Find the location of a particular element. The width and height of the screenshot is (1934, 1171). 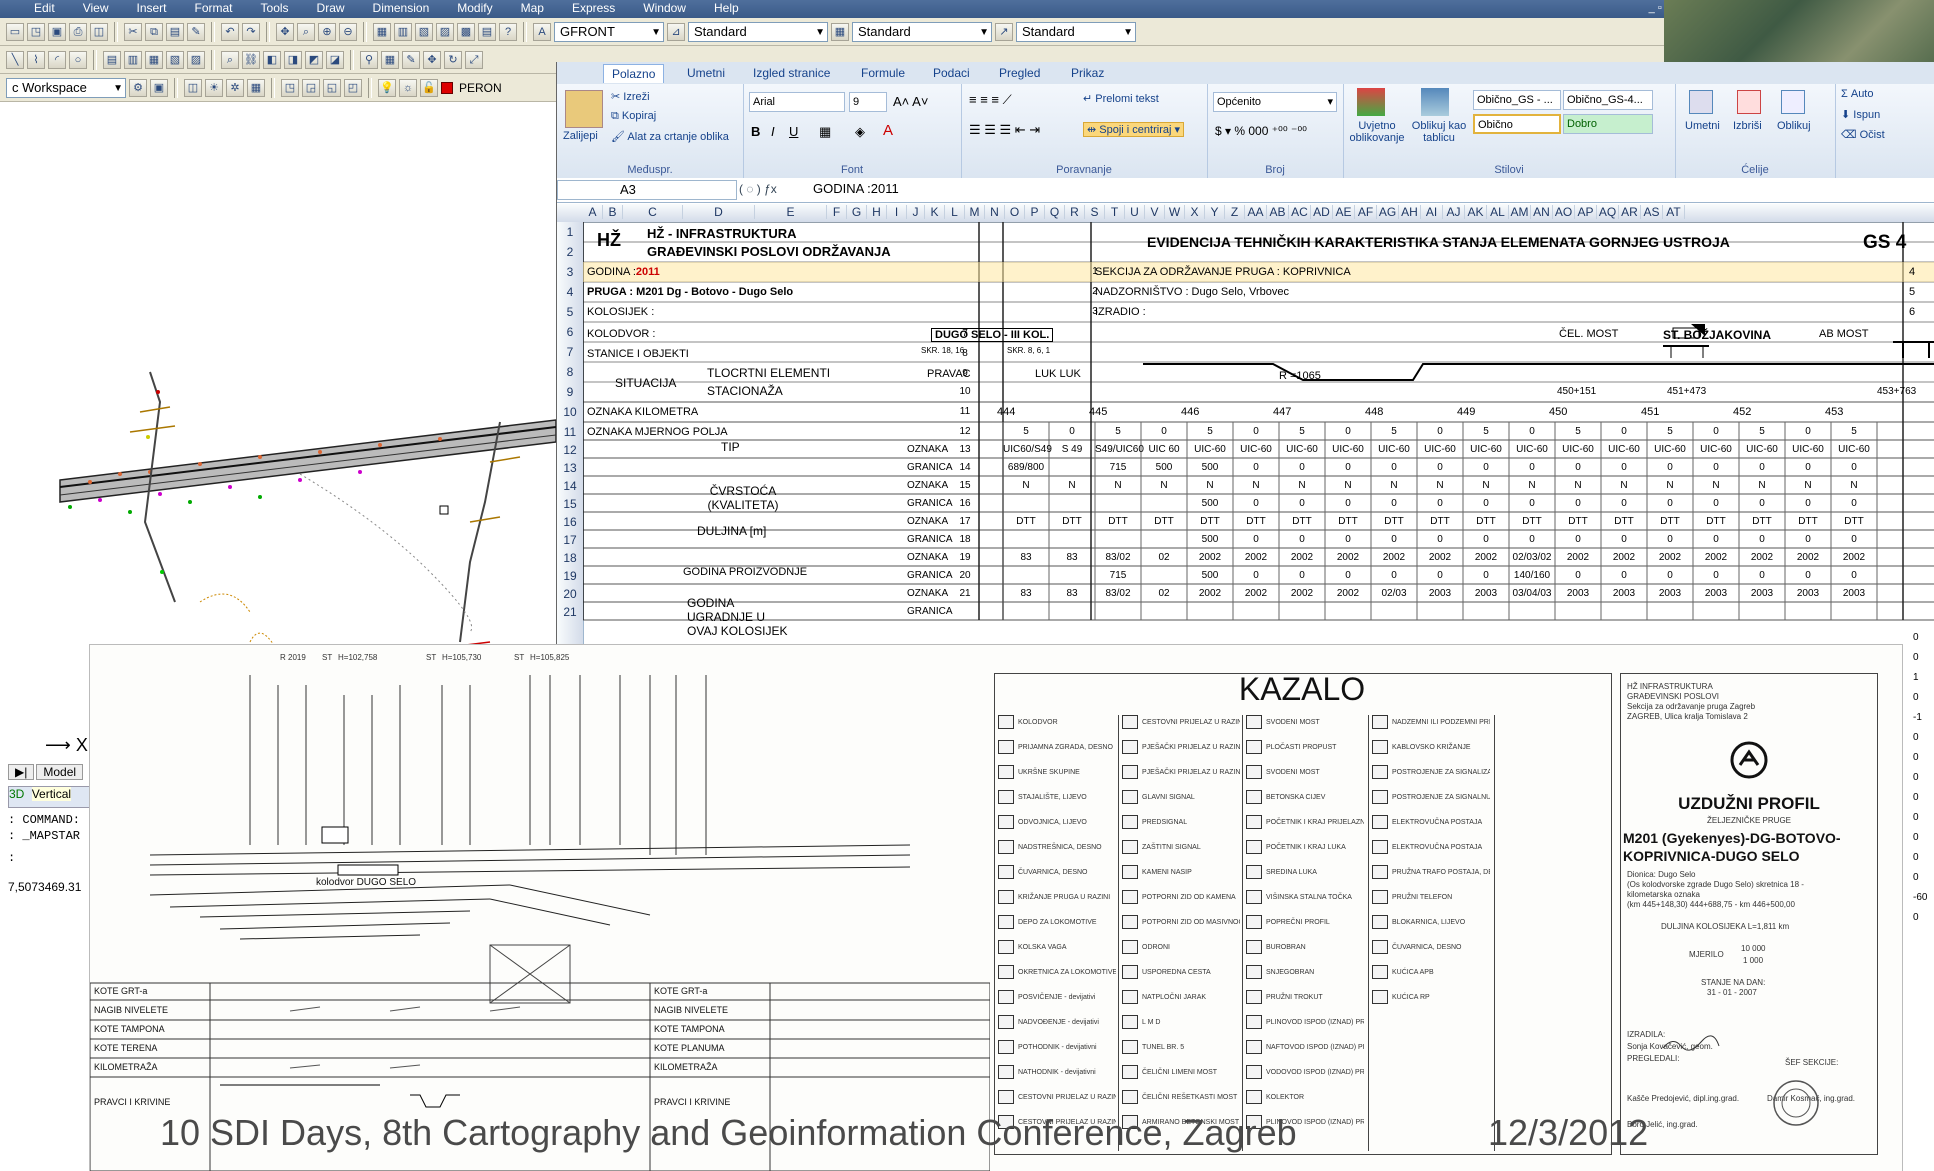

multileader-style-select: Standard ▼ is located at coordinates (1076, 31).